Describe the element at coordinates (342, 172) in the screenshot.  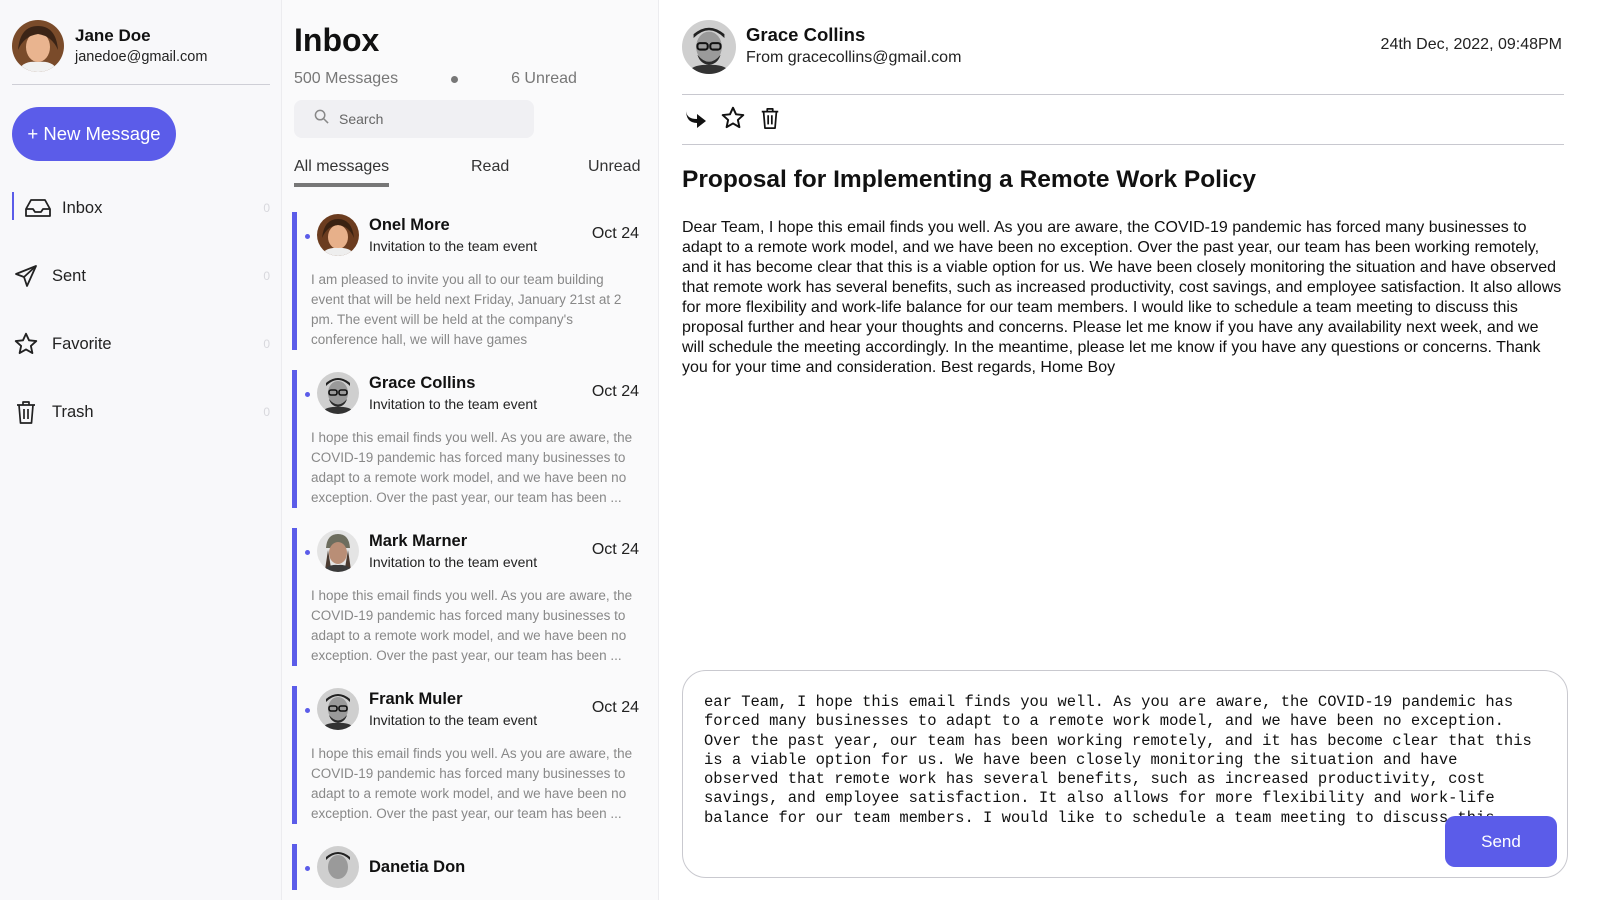
I see `tab-all-messages: All messages` at that location.